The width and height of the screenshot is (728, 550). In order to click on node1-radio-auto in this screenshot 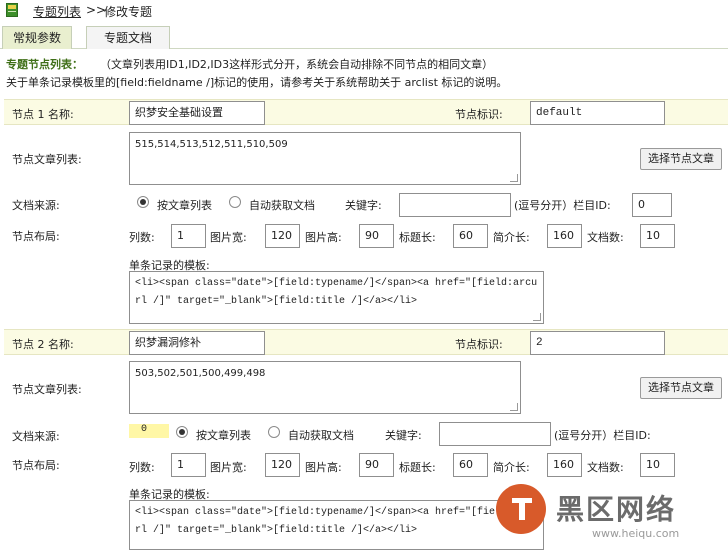, I will do `click(235, 202)`.